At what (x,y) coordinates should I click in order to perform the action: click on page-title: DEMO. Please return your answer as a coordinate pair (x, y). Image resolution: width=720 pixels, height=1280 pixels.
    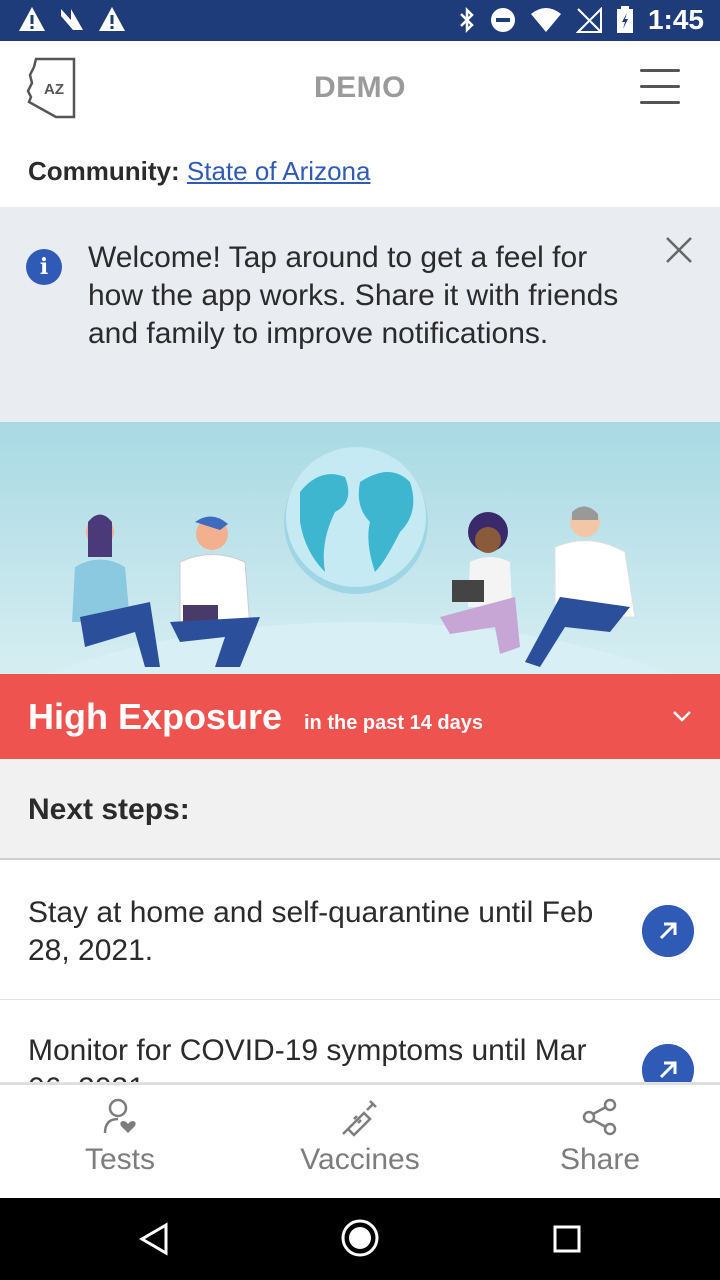
    Looking at the image, I should click on (360, 87).